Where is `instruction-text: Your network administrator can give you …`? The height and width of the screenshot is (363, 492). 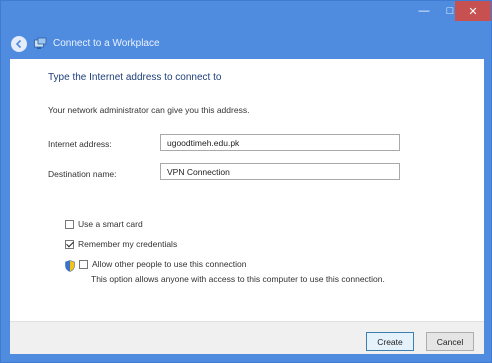
instruction-text: Your network administrator can give you … is located at coordinates (149, 110).